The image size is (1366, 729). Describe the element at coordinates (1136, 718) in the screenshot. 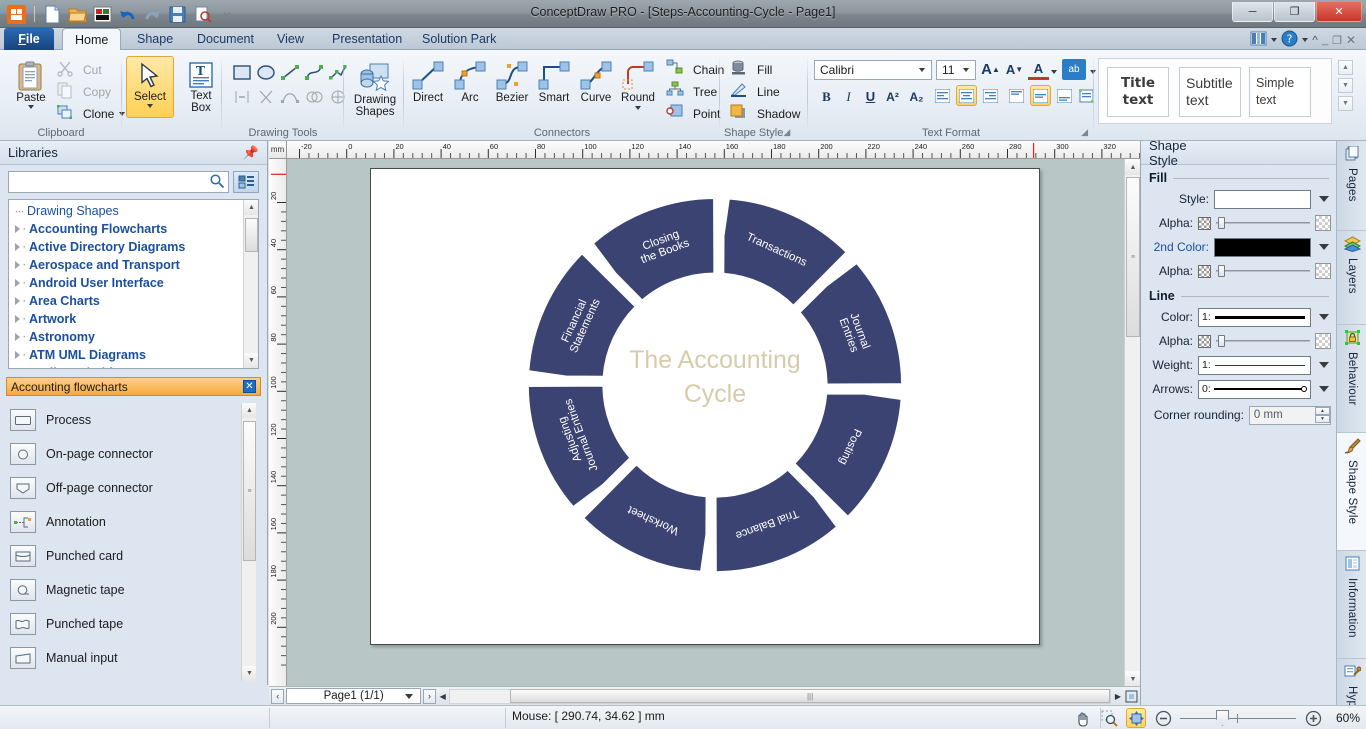

I see `fit-to-window-icon` at that location.